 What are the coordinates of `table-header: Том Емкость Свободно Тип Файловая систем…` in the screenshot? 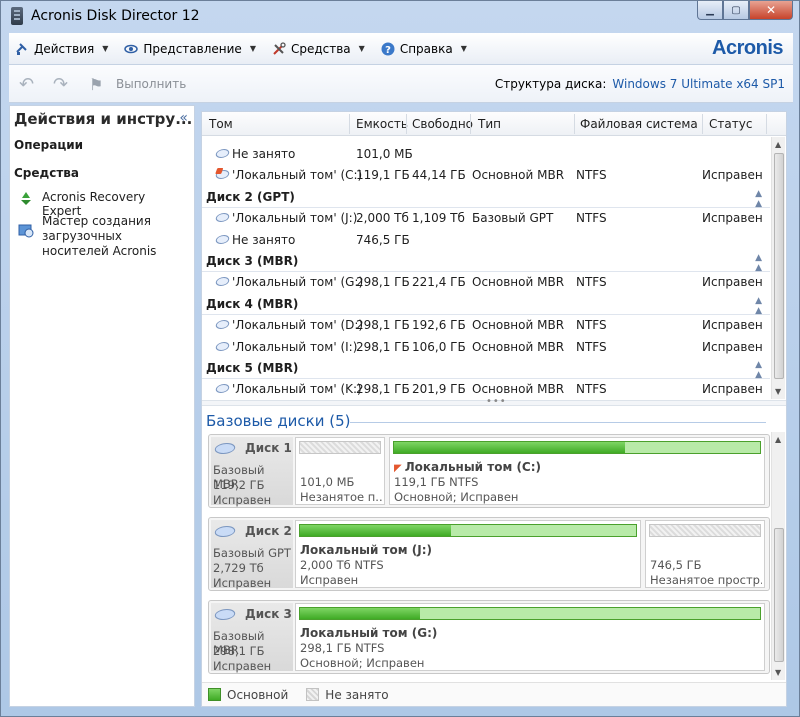 It's located at (494, 124).